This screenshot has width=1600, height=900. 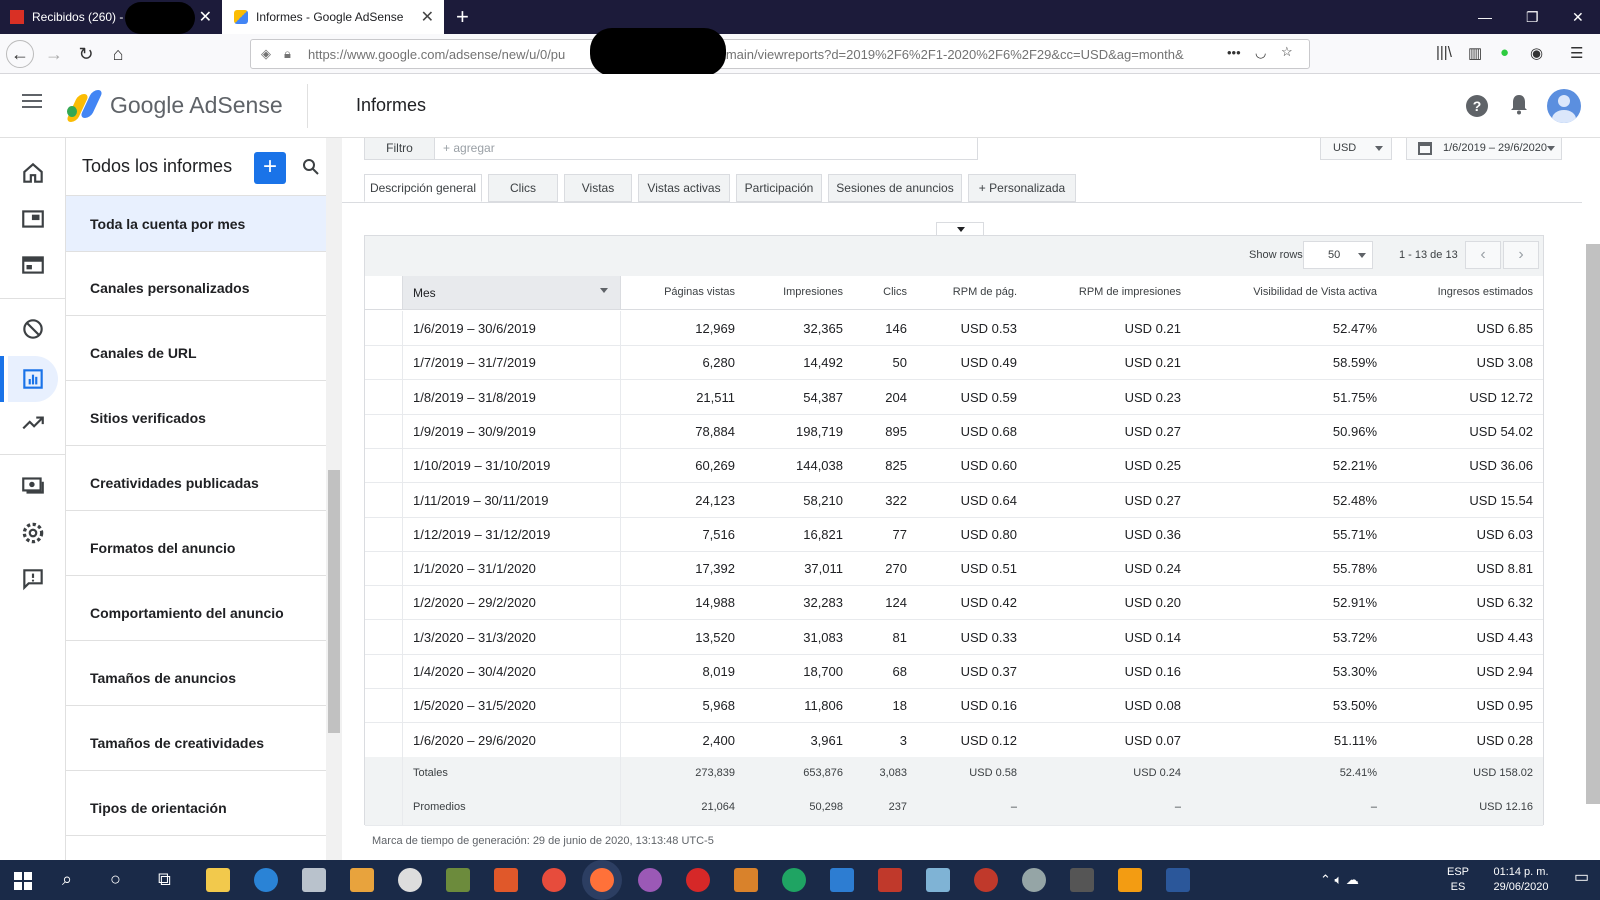 What do you see at coordinates (1444, 52) in the screenshot?
I see `library-icon: |||\` at bounding box center [1444, 52].